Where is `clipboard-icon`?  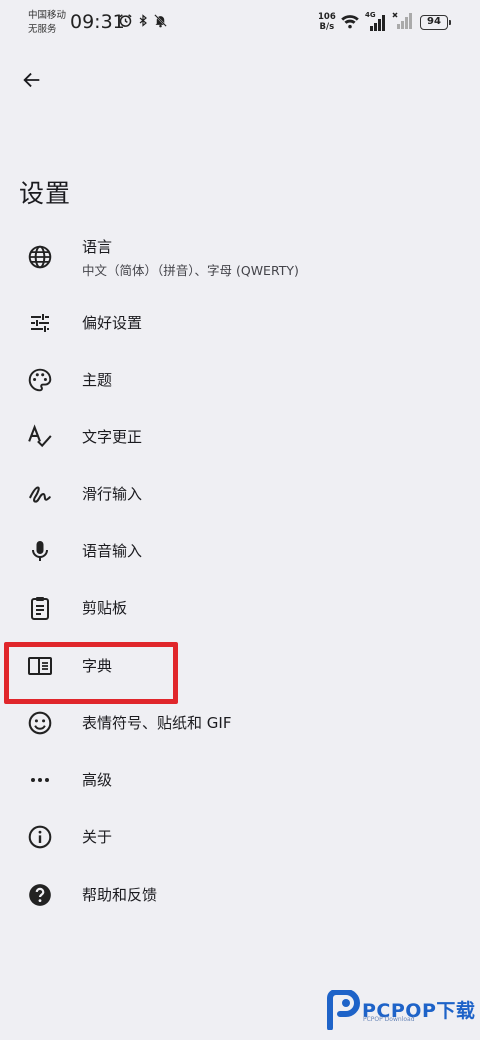
clipboard-icon is located at coordinates (40, 608).